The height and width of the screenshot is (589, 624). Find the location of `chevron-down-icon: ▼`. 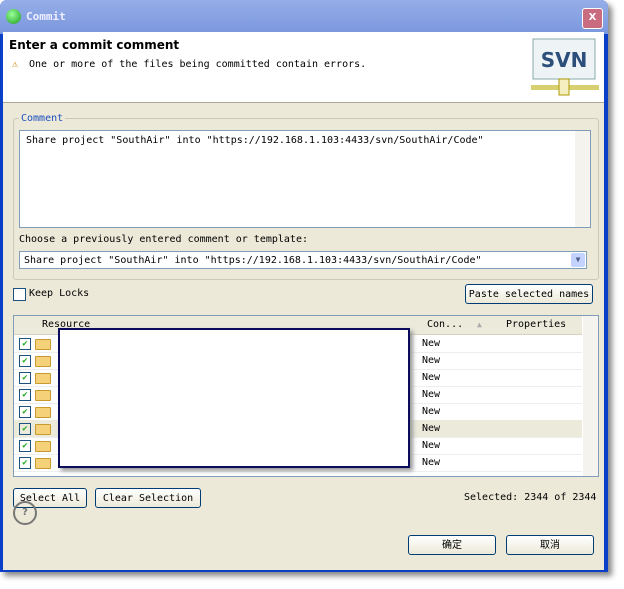

chevron-down-icon: ▼ is located at coordinates (578, 260).